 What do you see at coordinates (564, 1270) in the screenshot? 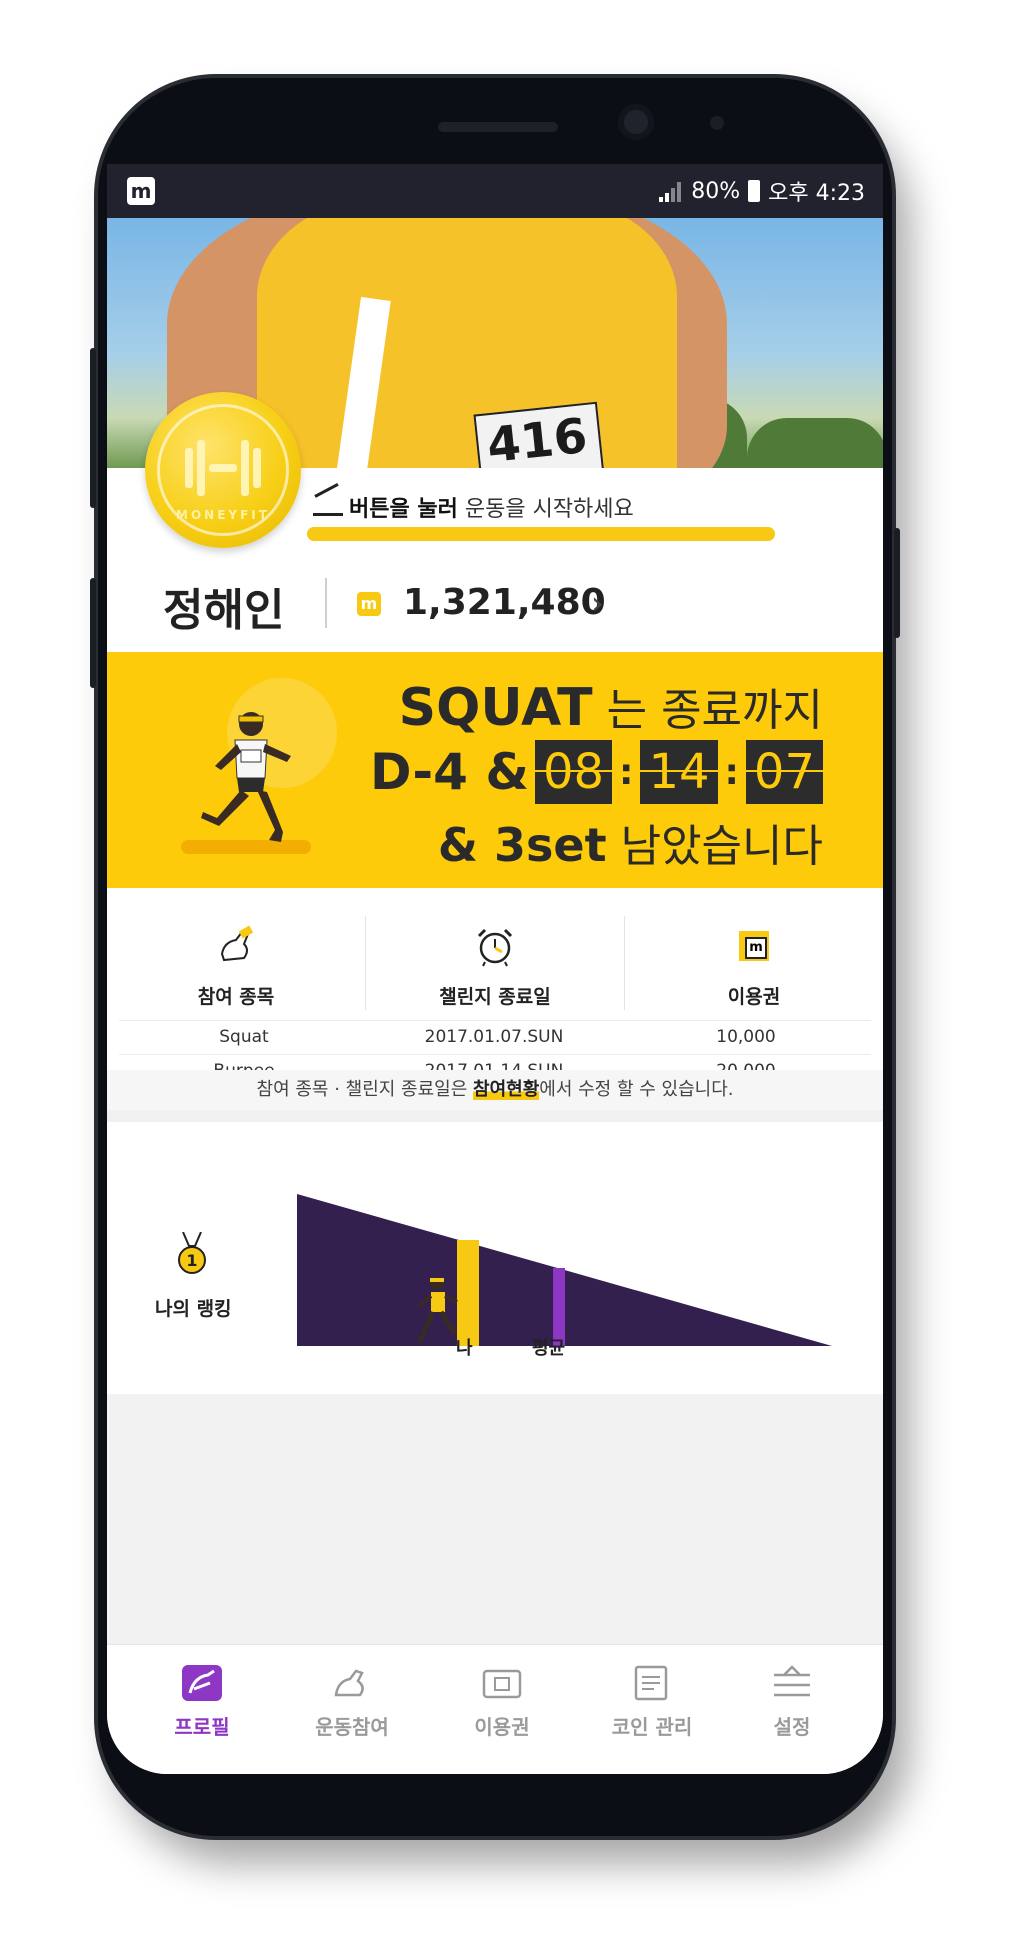
I see `ranking-graph` at bounding box center [564, 1270].